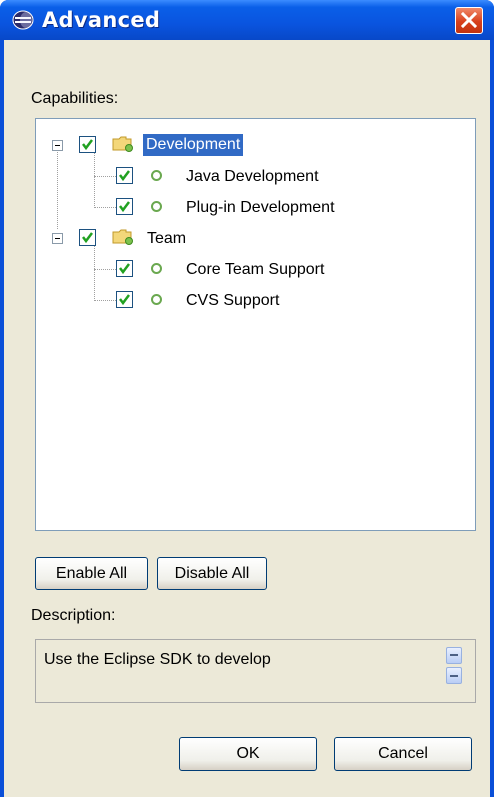 The width and height of the screenshot is (494, 797). Describe the element at coordinates (167, 238) in the screenshot. I see `tree-item-label: Team` at that location.